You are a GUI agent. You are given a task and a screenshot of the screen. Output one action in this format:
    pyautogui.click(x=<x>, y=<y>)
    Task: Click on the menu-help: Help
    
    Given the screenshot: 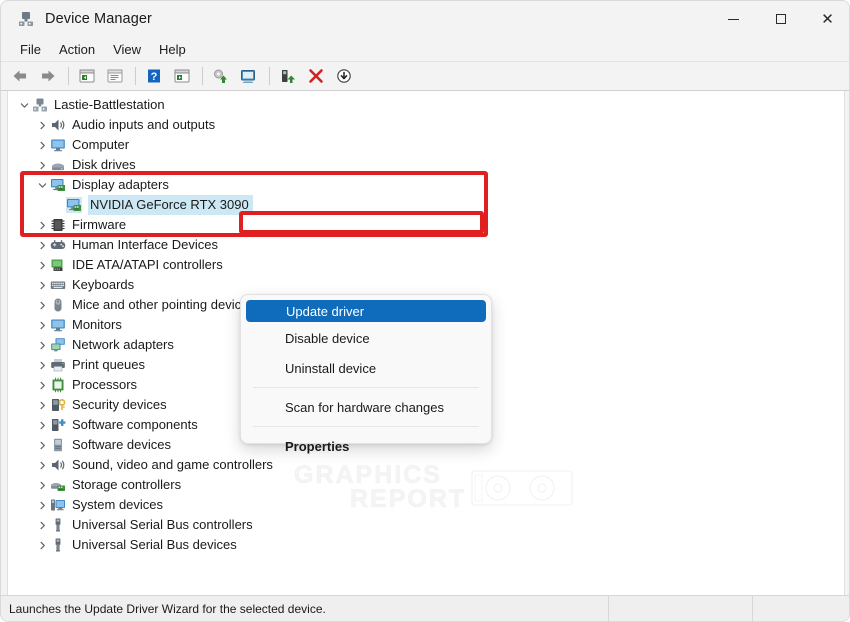 What is the action you would take?
    pyautogui.click(x=172, y=49)
    